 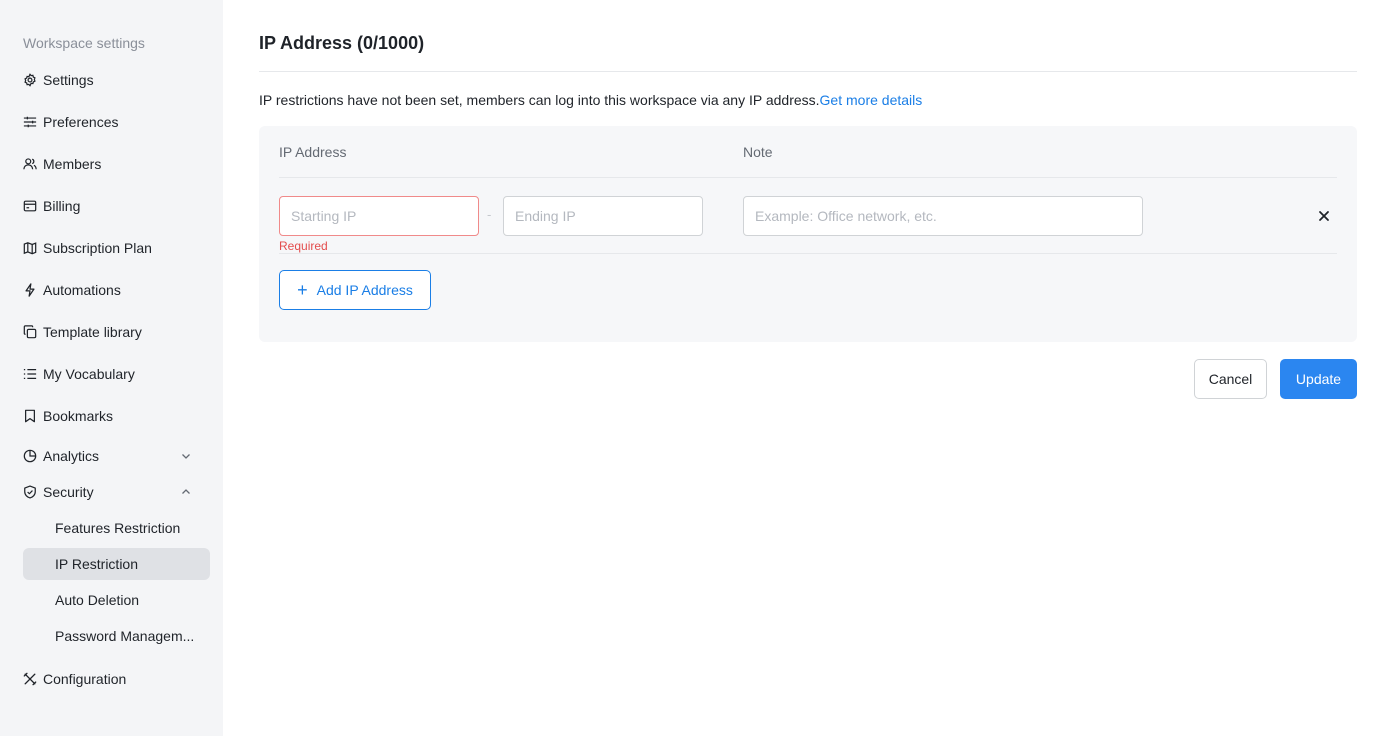 I want to click on starting-ip-input, so click(x=379, y=216).